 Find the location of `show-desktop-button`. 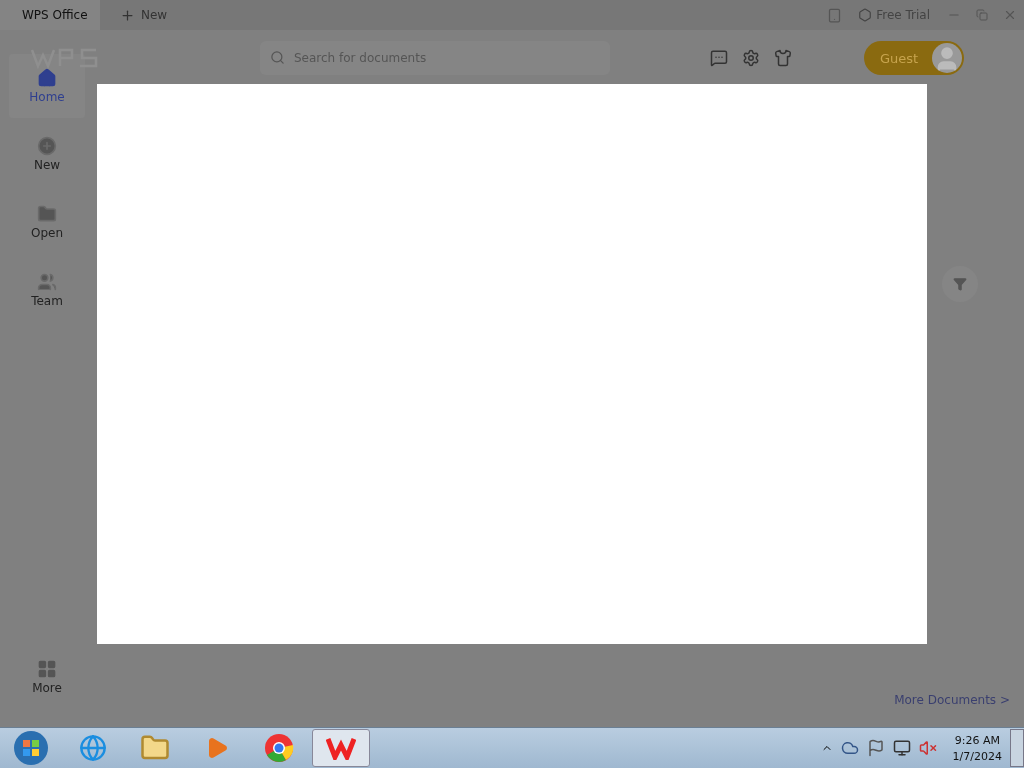

show-desktop-button is located at coordinates (1017, 748).